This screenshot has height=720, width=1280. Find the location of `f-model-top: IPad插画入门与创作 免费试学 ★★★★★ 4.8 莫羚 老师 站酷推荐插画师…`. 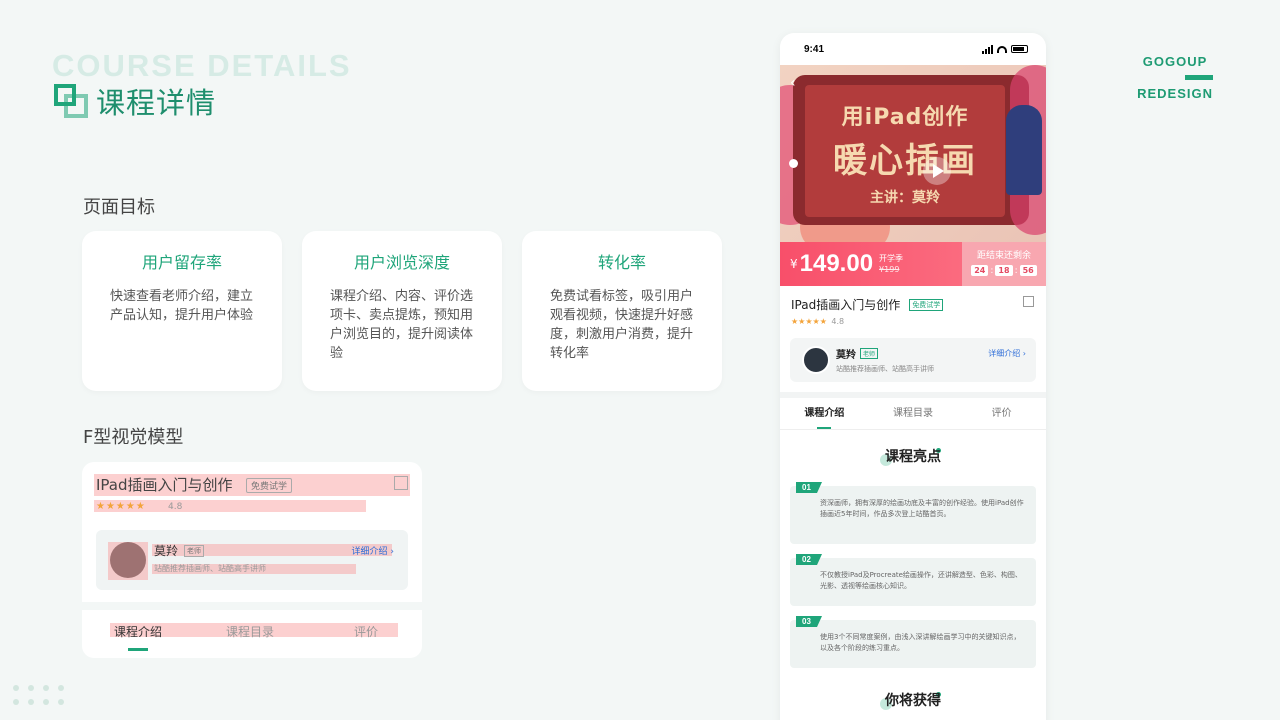

f-model-top: IPad插画入门与创作 免费试学 ★★★★★ 4.8 莫羚 老师 站酷推荐插画师… is located at coordinates (252, 532).